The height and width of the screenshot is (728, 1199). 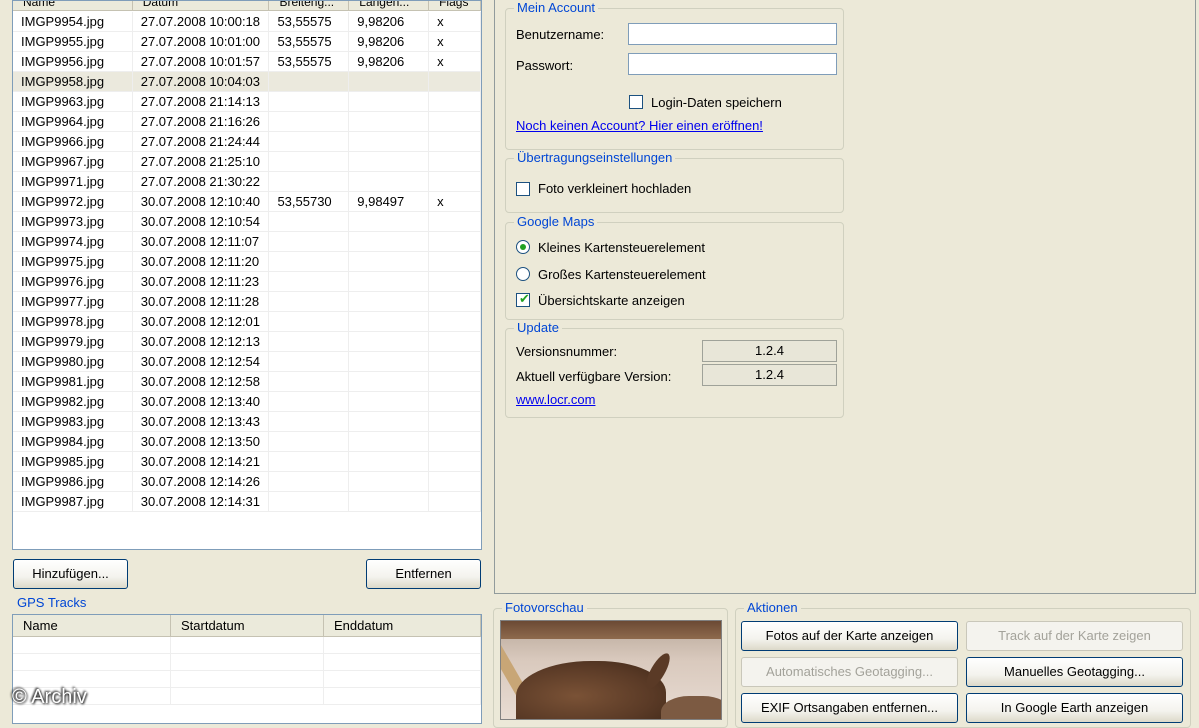 What do you see at coordinates (247, 462) in the screenshot?
I see `table-row: IMGP9985.jpg 30.07.2008 12:14:21` at bounding box center [247, 462].